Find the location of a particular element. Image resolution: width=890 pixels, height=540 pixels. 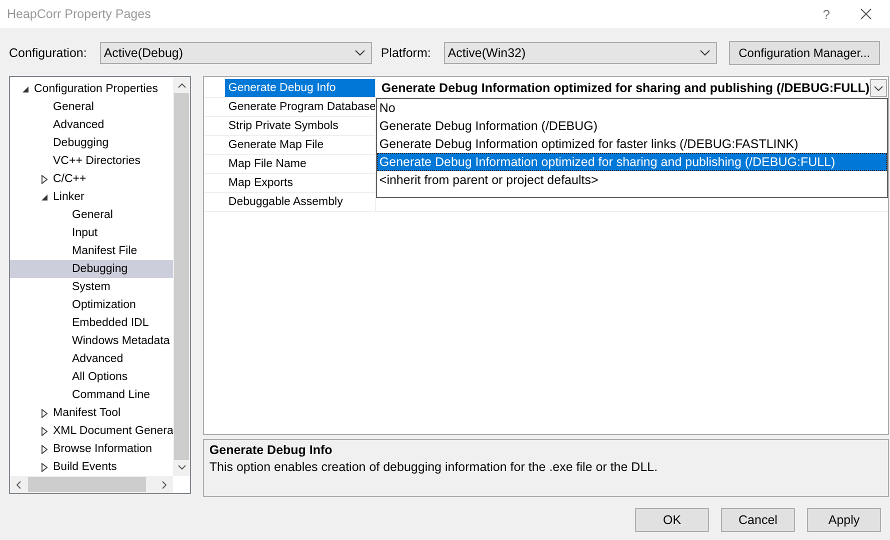

tree-item: XML Document Genera is located at coordinates (92, 431).